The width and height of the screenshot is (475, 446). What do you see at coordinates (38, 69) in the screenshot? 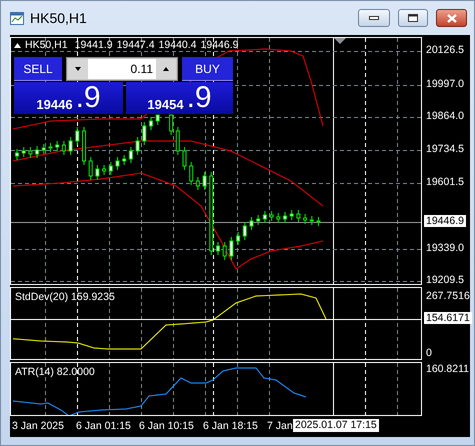
I see `sell-button: SELL` at bounding box center [38, 69].